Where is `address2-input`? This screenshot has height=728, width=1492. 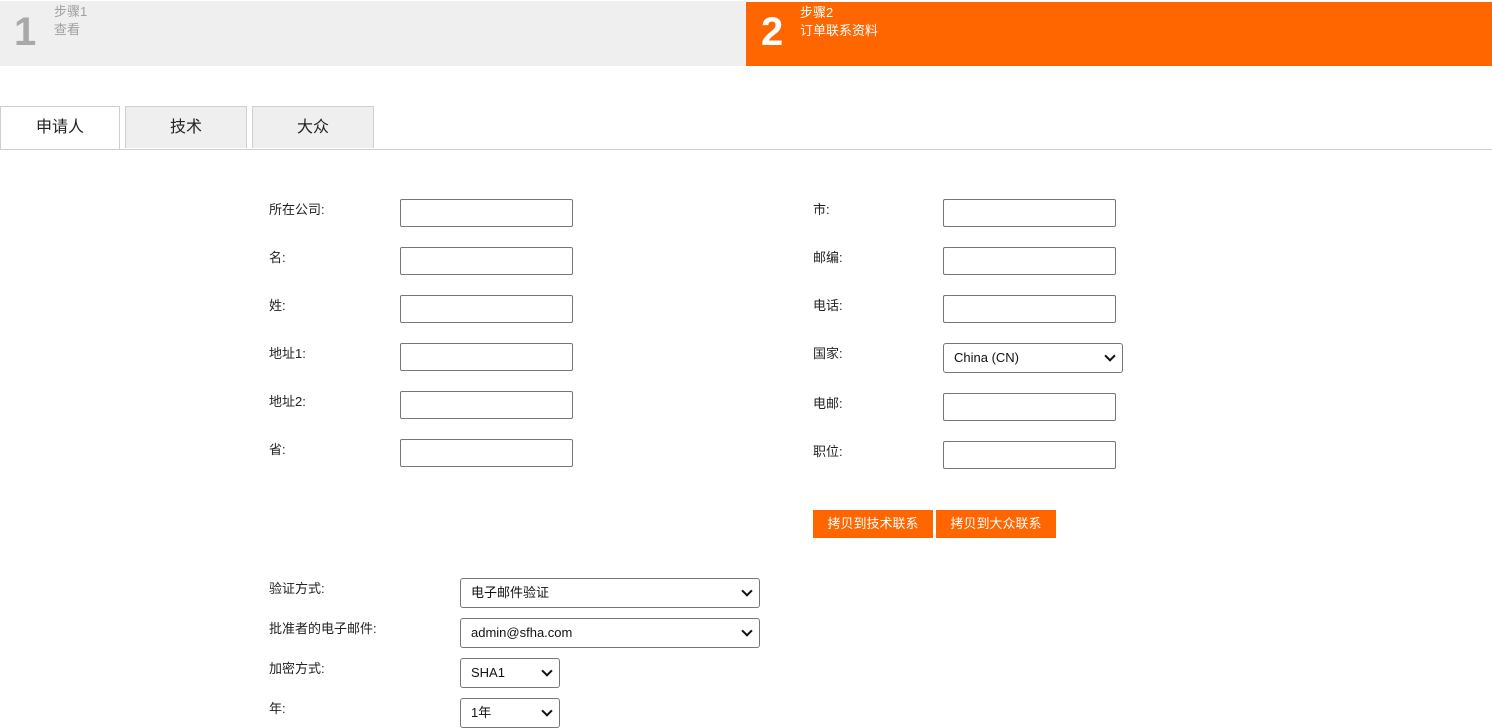
address2-input is located at coordinates (486, 405).